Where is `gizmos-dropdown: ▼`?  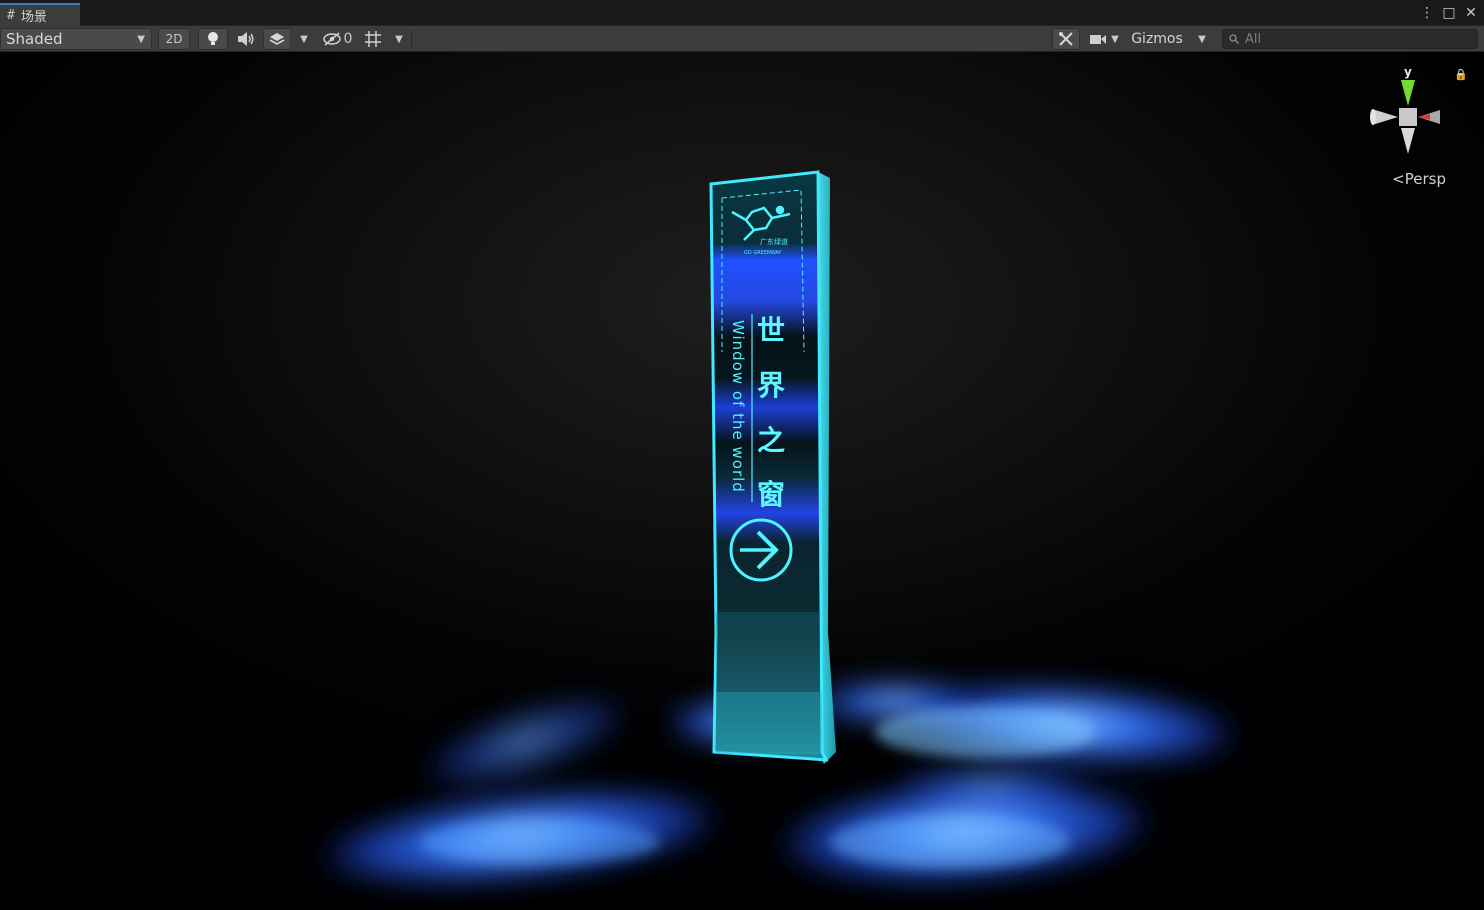
gizmos-dropdown: ▼ is located at coordinates (1202, 39).